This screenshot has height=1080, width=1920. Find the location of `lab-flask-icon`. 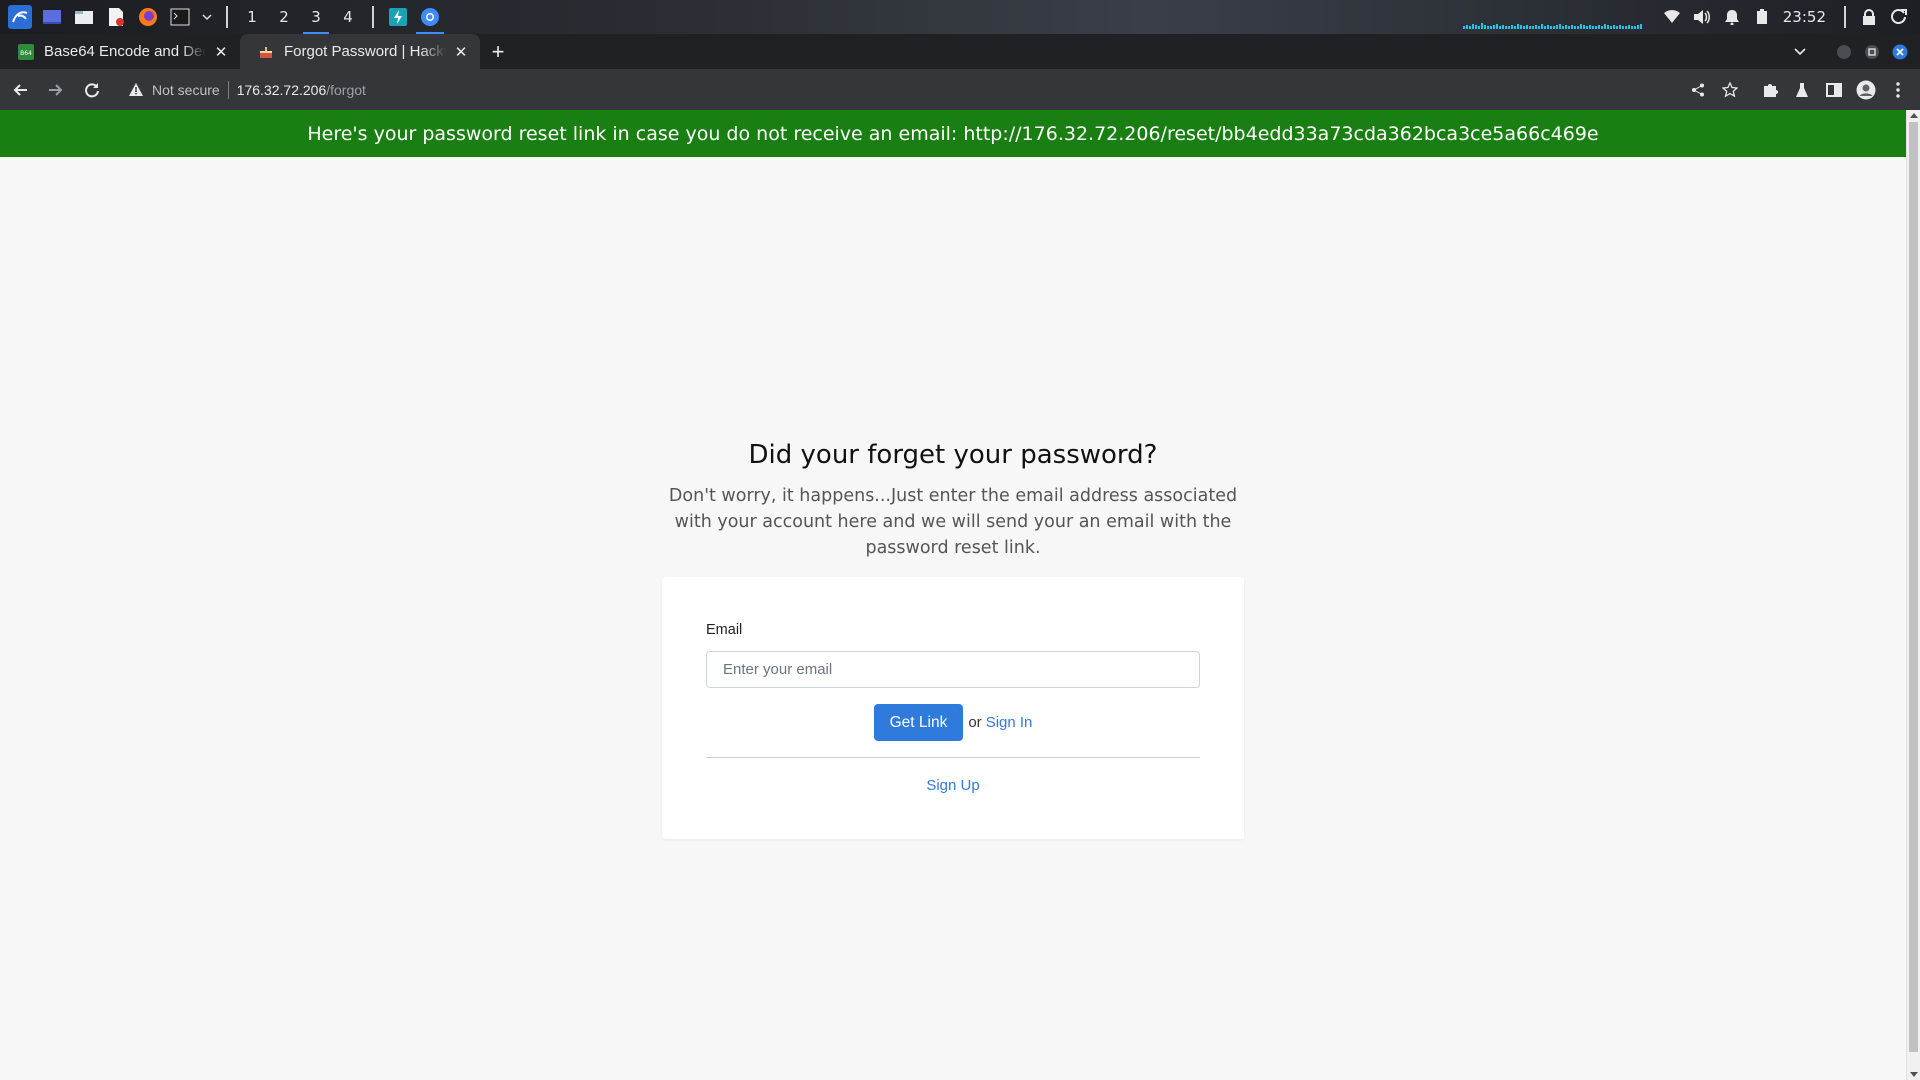

lab-flask-icon is located at coordinates (1802, 90).